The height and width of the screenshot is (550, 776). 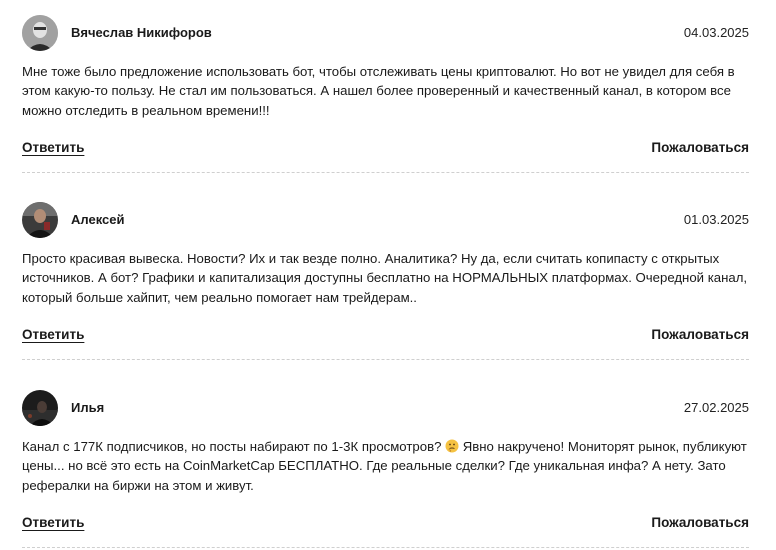 I want to click on author-name: Илья, so click(x=88, y=407).